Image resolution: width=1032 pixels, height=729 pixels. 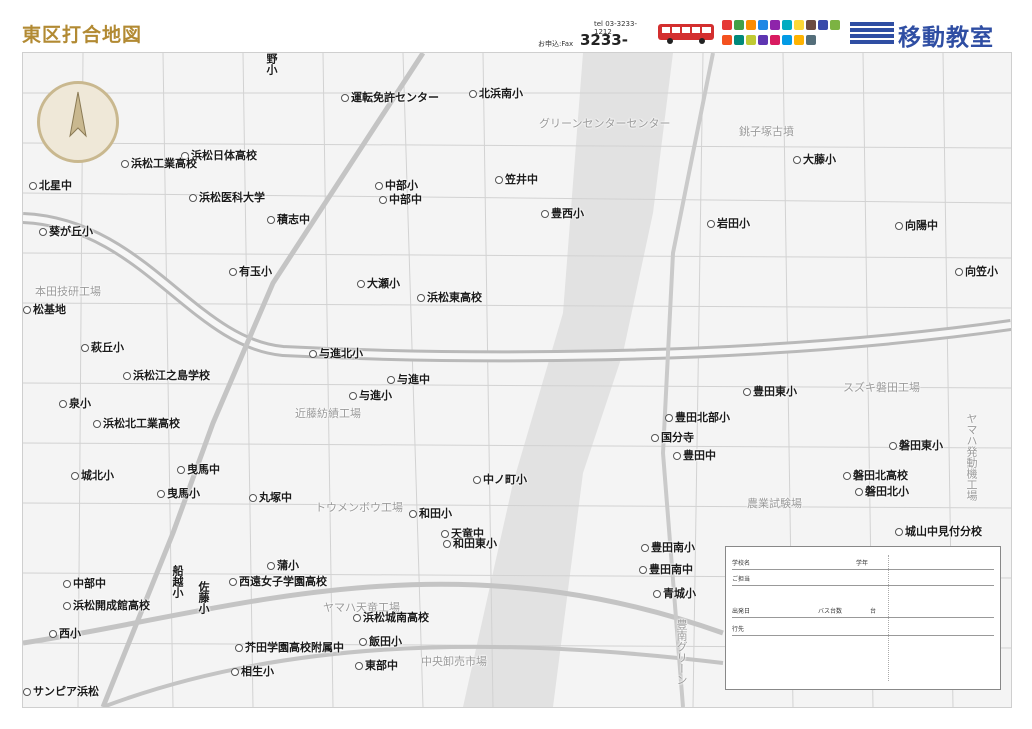 What do you see at coordinates (270, 497) in the screenshot?
I see `place-label: 丸塚中` at bounding box center [270, 497].